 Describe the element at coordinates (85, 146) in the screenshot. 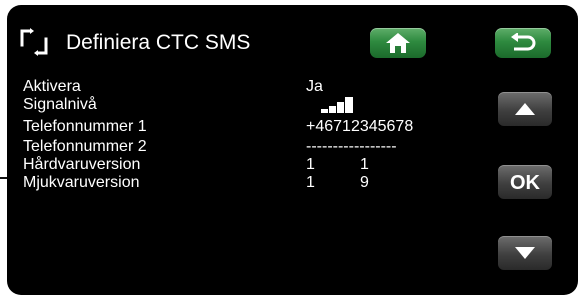

I see `row-label-telefonnummer-2: Telefonnummer 2` at that location.